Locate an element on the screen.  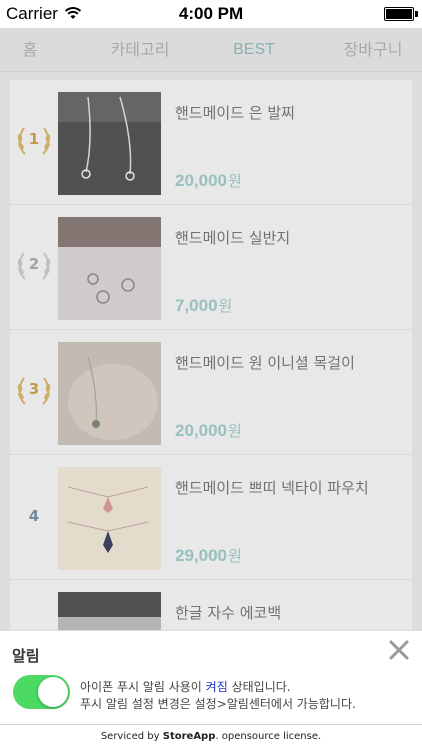
status-bar: Carrier 4:00 PM is located at coordinates (211, 14).